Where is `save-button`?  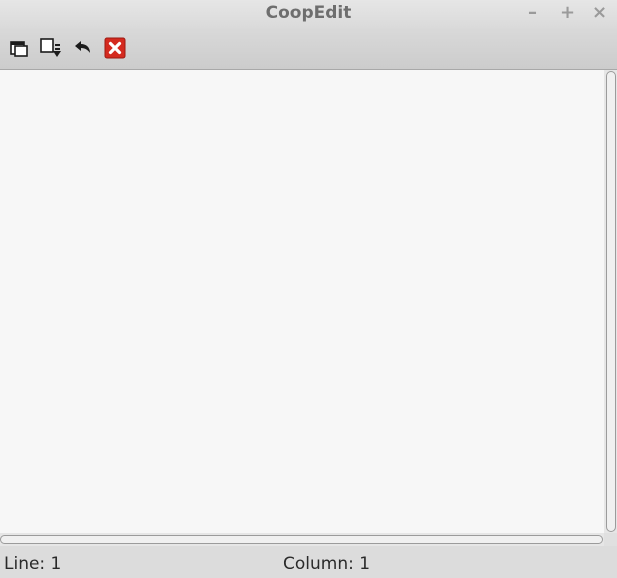 save-button is located at coordinates (51, 48).